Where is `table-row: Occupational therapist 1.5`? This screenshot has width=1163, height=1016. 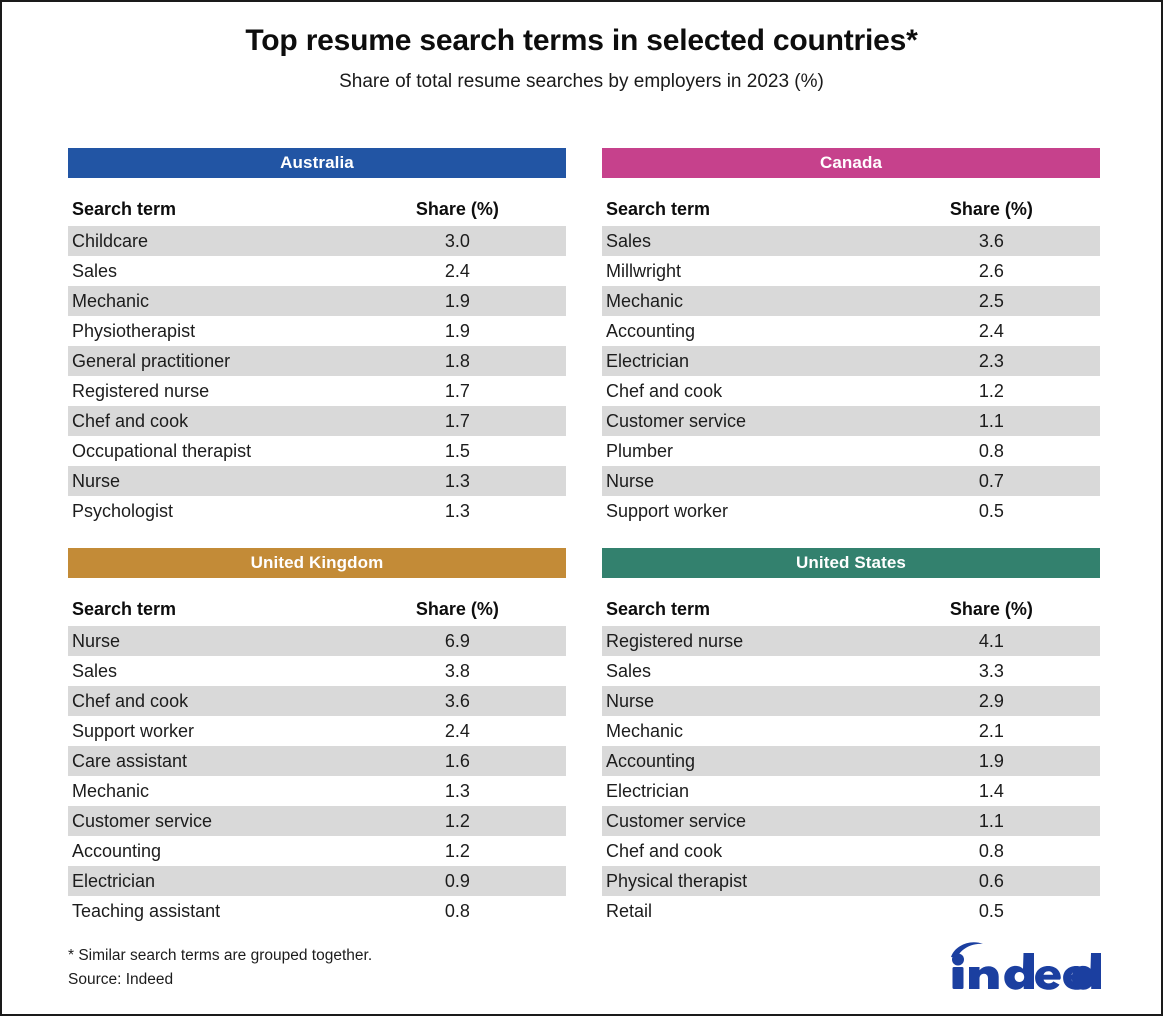 table-row: Occupational therapist 1.5 is located at coordinates (317, 451).